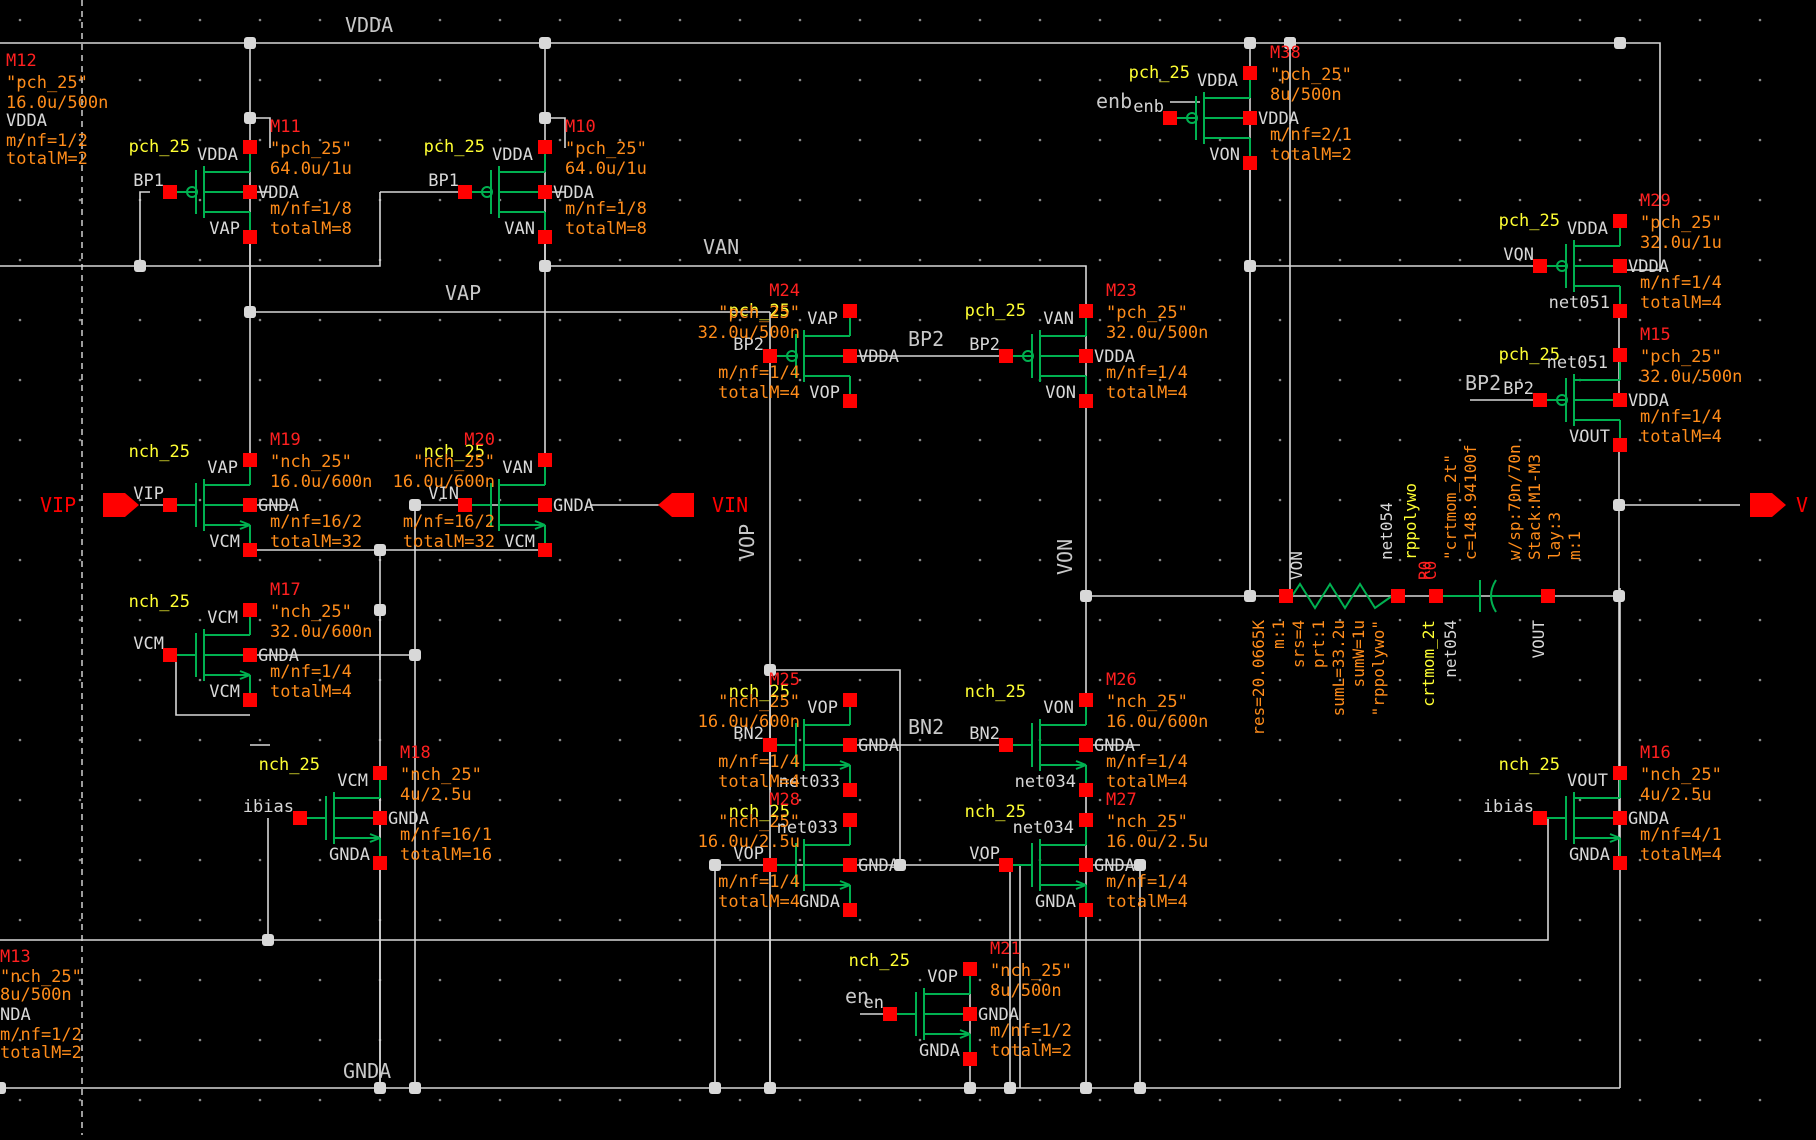 This screenshot has height=1140, width=1816. I want to click on pin-name: net034, so click(1045, 782).